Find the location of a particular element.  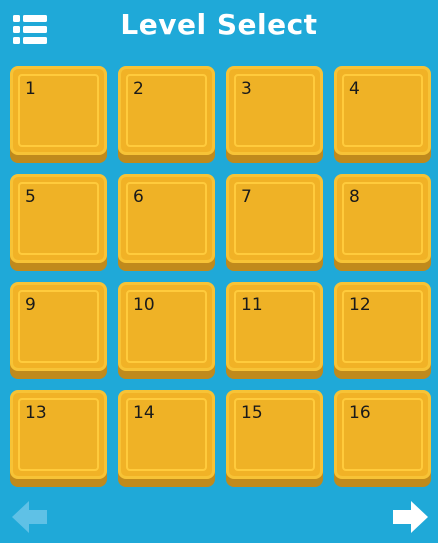

tile-face: 5 is located at coordinates (58, 218).